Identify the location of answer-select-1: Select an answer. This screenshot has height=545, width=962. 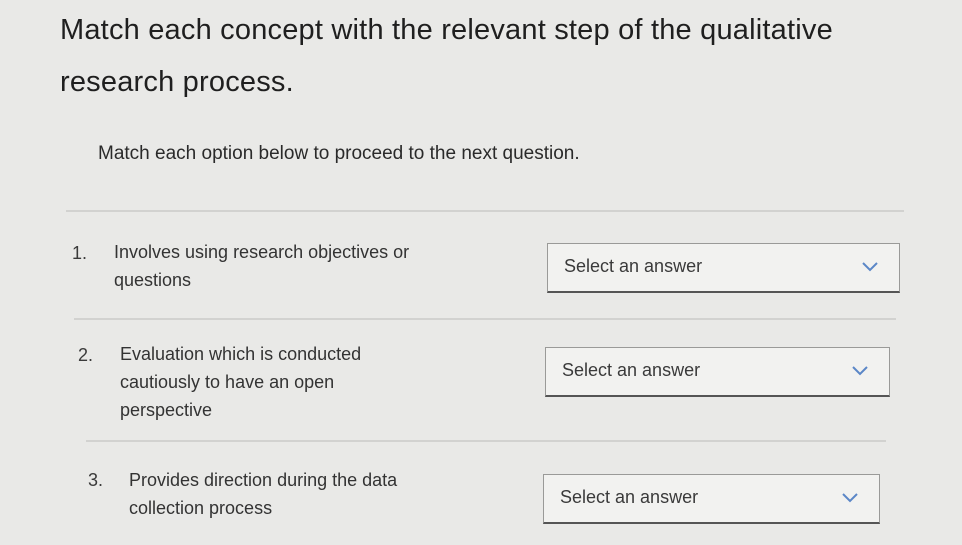
(723, 268).